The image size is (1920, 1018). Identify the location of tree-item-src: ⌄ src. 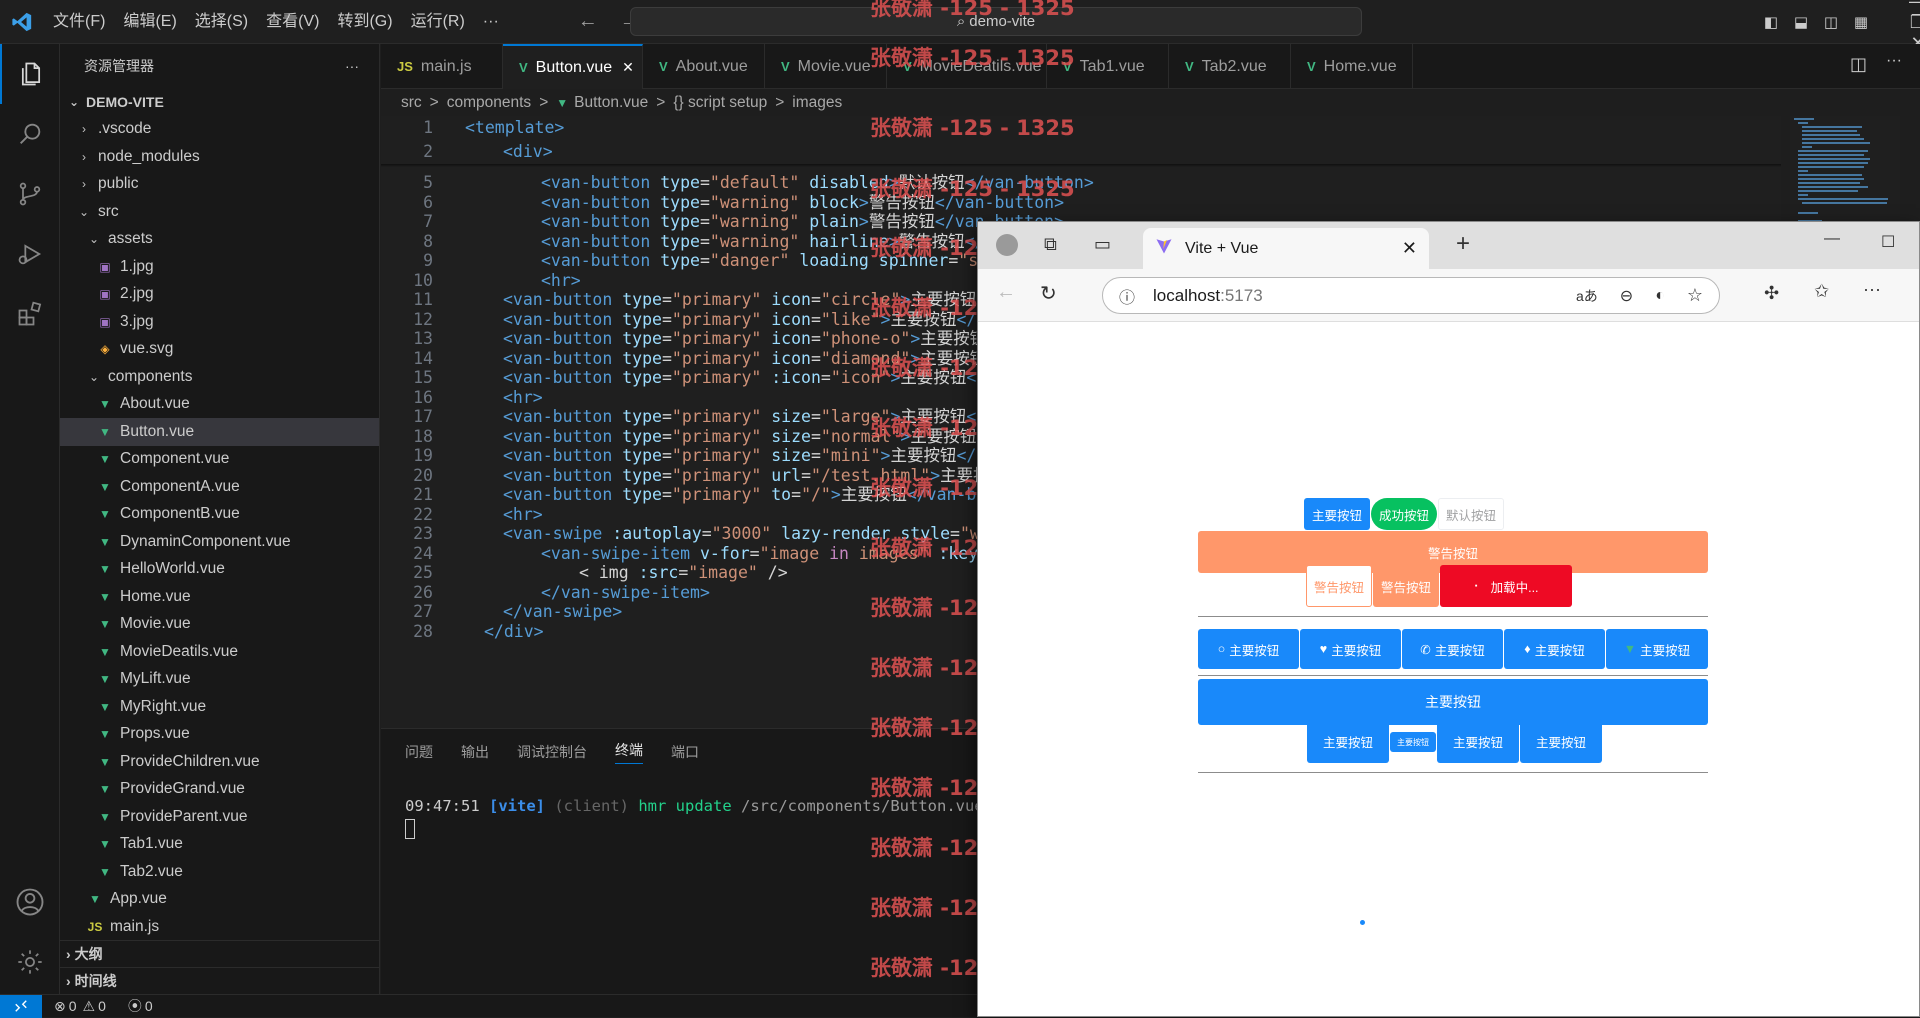
(219, 212).